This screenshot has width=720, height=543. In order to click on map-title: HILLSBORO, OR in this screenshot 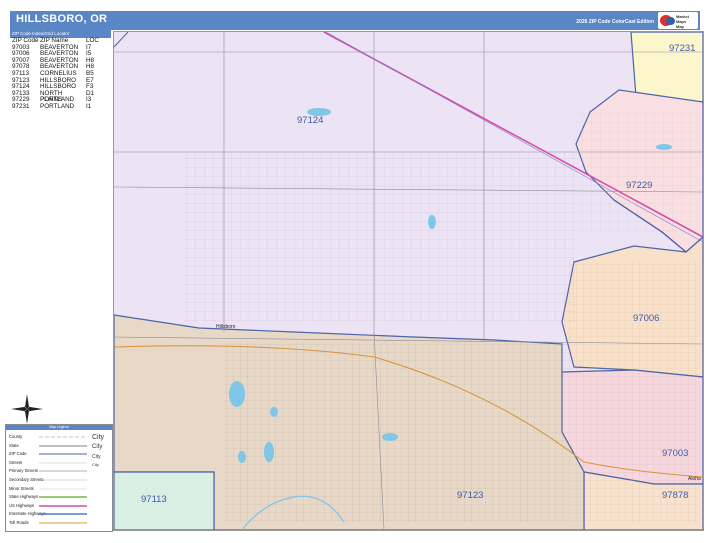, I will do `click(62, 19)`.